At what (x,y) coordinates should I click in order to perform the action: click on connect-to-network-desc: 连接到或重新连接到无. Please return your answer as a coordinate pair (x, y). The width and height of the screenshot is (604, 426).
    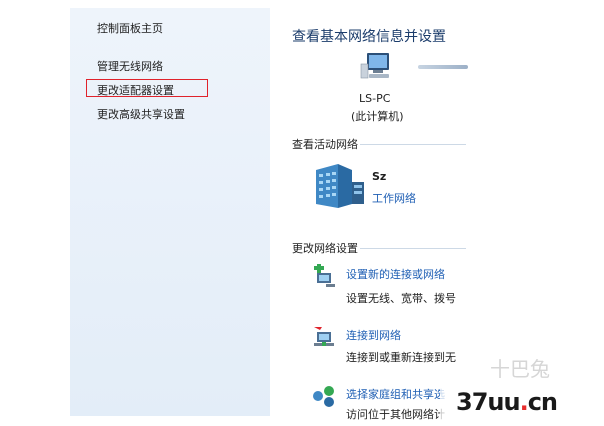
    Looking at the image, I should click on (401, 357).